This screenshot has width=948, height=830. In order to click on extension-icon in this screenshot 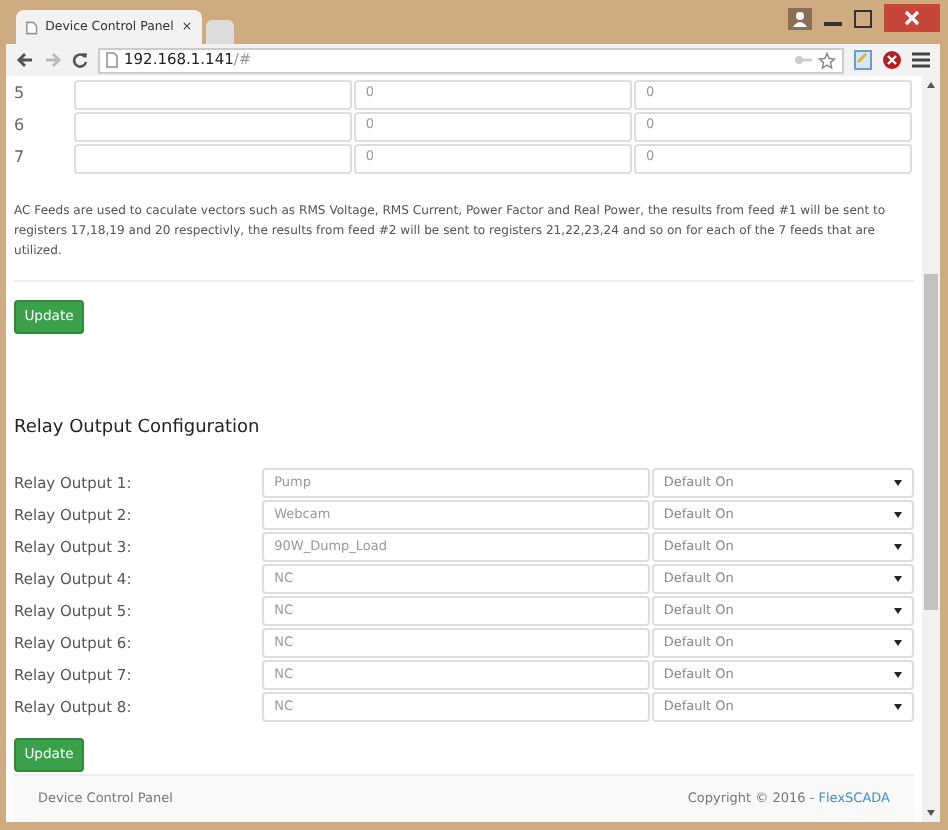, I will do `click(892, 60)`.